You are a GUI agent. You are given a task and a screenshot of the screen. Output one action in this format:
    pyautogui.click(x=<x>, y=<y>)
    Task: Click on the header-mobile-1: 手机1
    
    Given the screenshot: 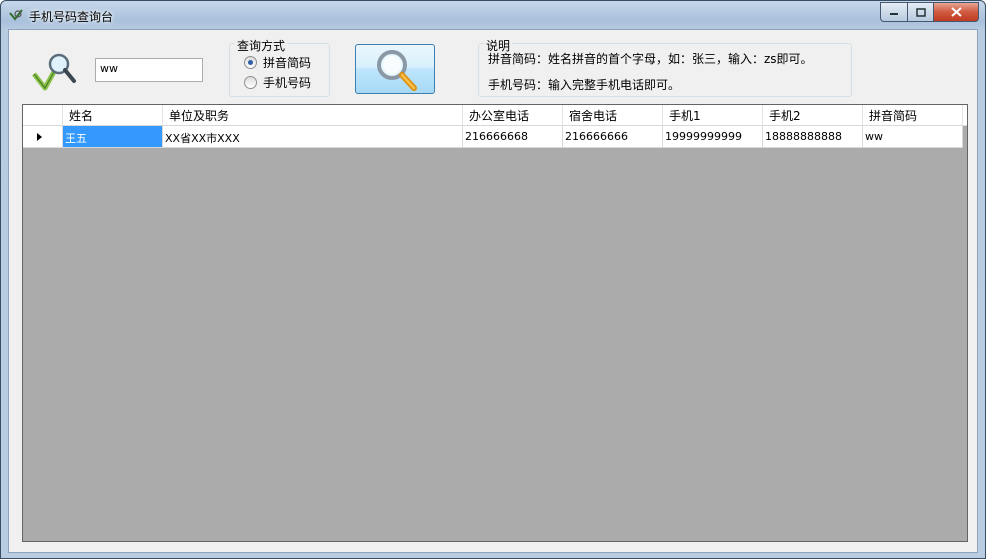 What is the action you would take?
    pyautogui.click(x=713, y=115)
    